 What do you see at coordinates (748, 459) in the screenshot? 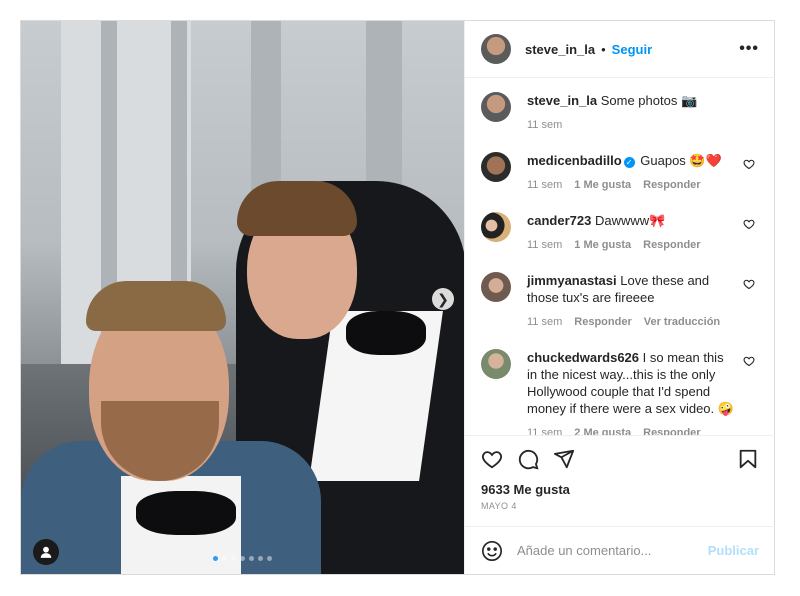
I see `bookmark-icon` at bounding box center [748, 459].